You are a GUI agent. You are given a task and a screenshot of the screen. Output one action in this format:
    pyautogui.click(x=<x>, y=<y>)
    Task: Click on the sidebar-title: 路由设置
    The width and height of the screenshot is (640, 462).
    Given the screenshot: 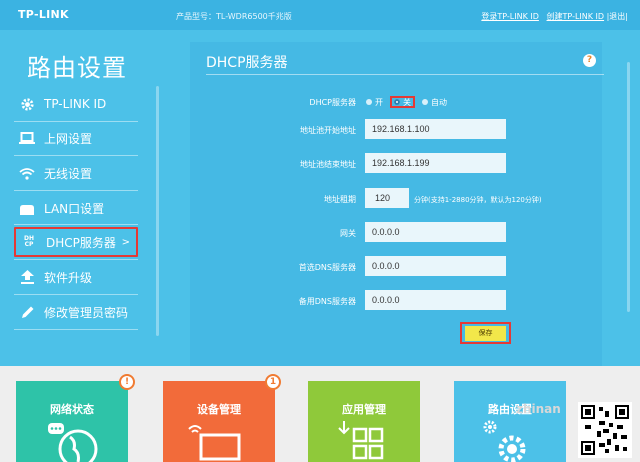 What is the action you would take?
    pyautogui.click(x=77, y=68)
    